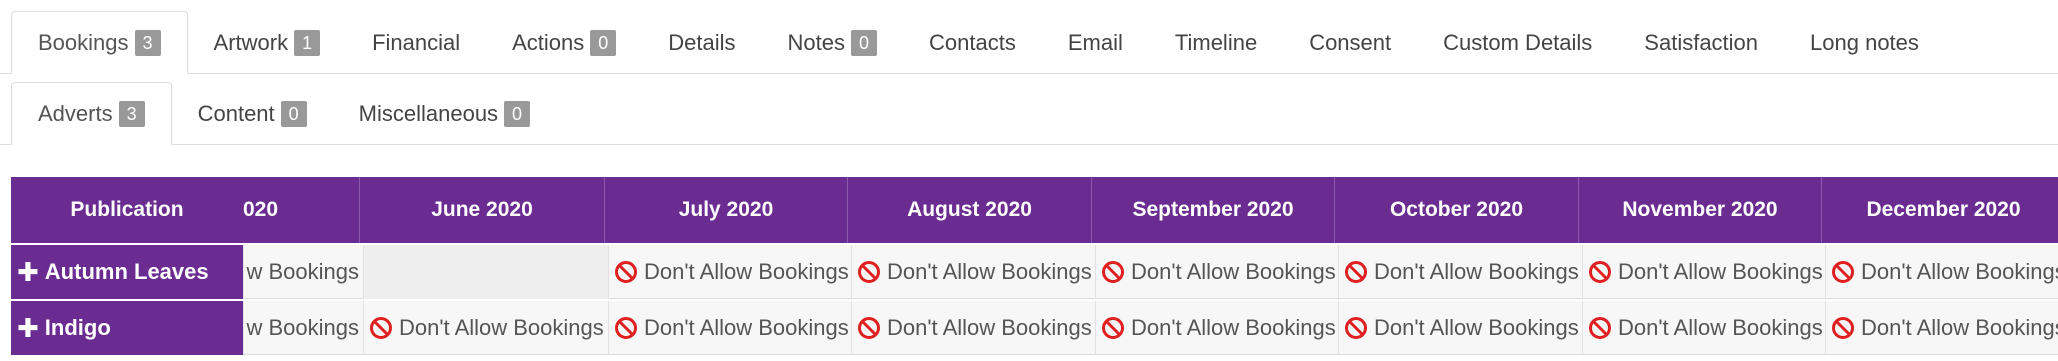 The height and width of the screenshot is (361, 2058). I want to click on tab-financial: Financial, so click(416, 42).